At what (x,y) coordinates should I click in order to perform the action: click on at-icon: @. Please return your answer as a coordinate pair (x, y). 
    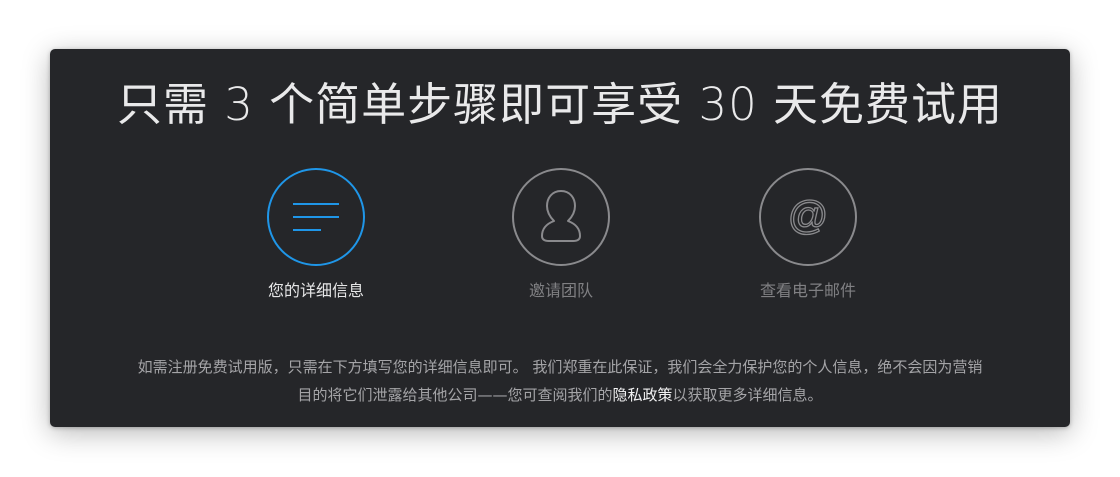
    Looking at the image, I should click on (808, 217).